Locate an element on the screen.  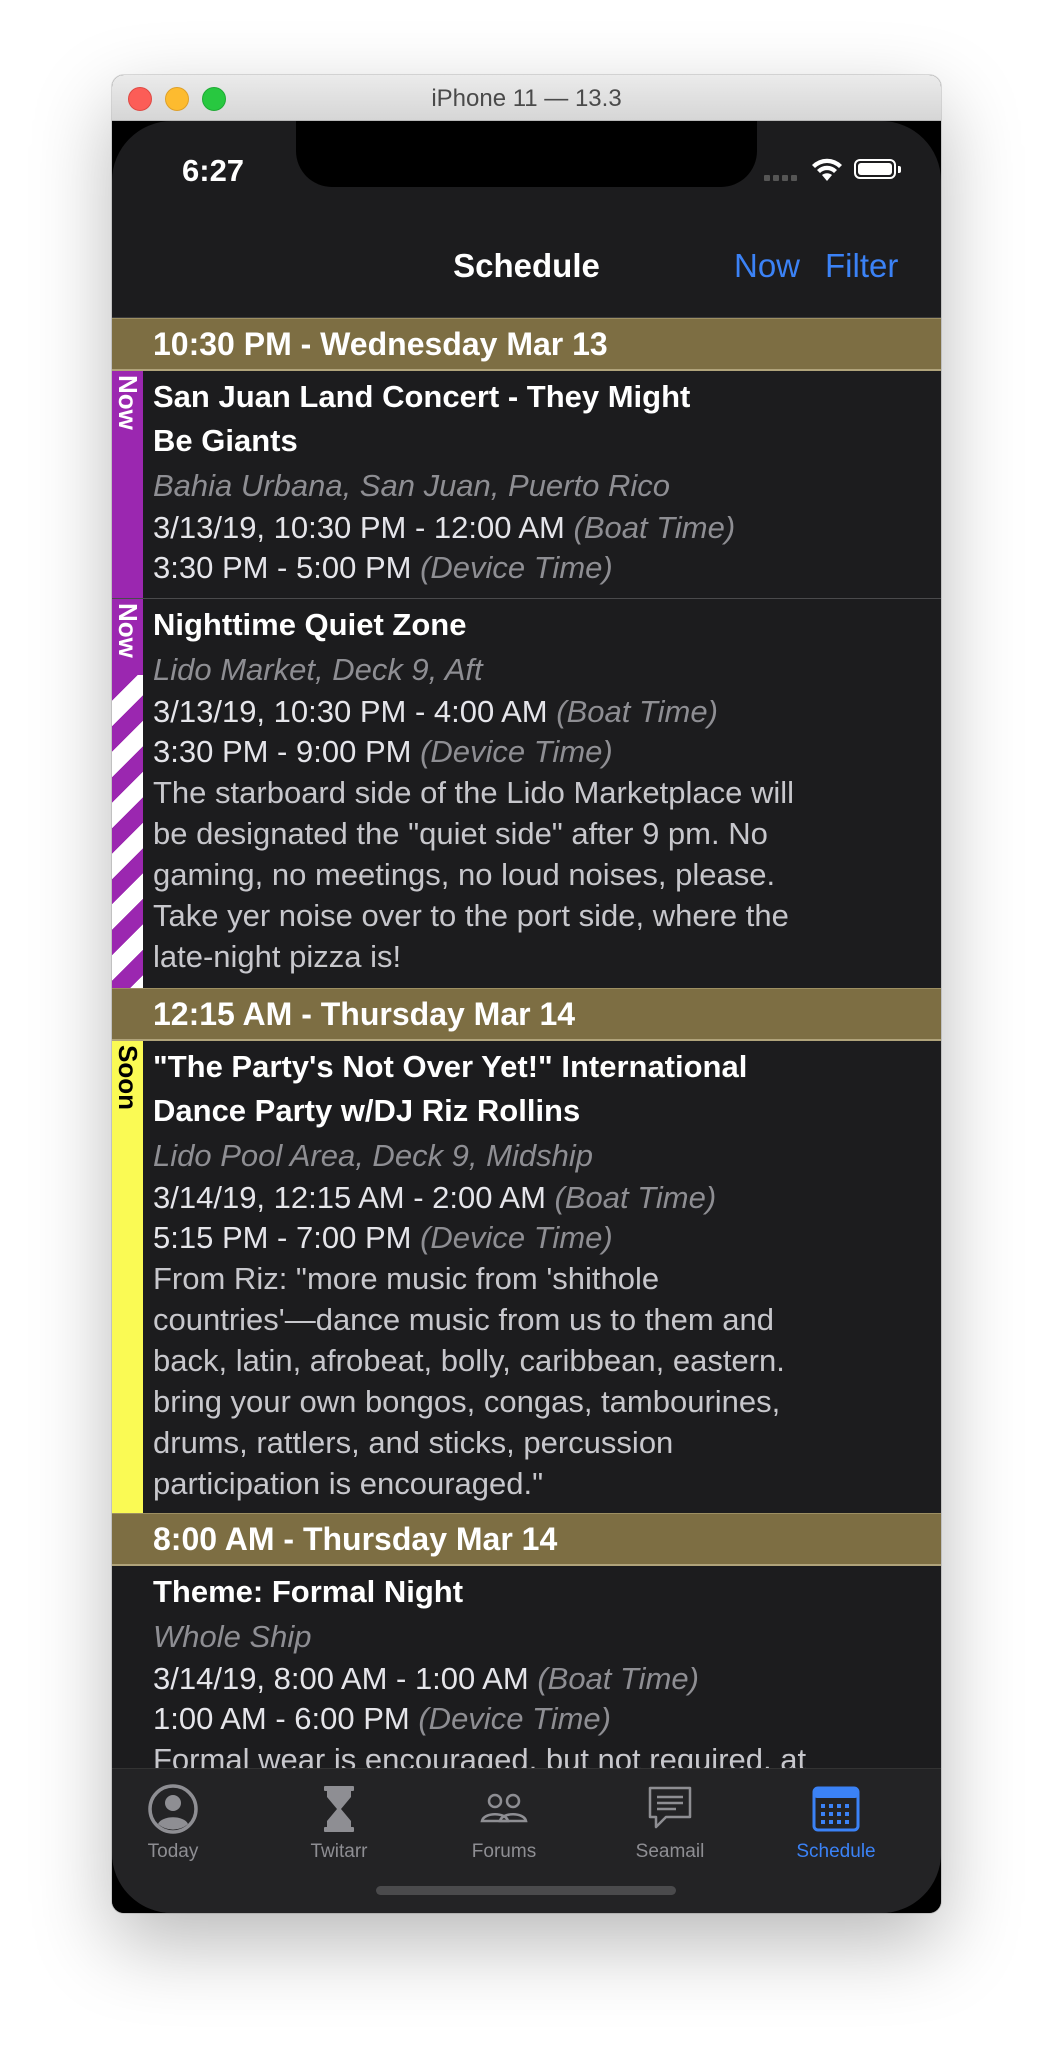
event-location: Lido Pool Area, Deck 9, Midship is located at coordinates (373, 1155).